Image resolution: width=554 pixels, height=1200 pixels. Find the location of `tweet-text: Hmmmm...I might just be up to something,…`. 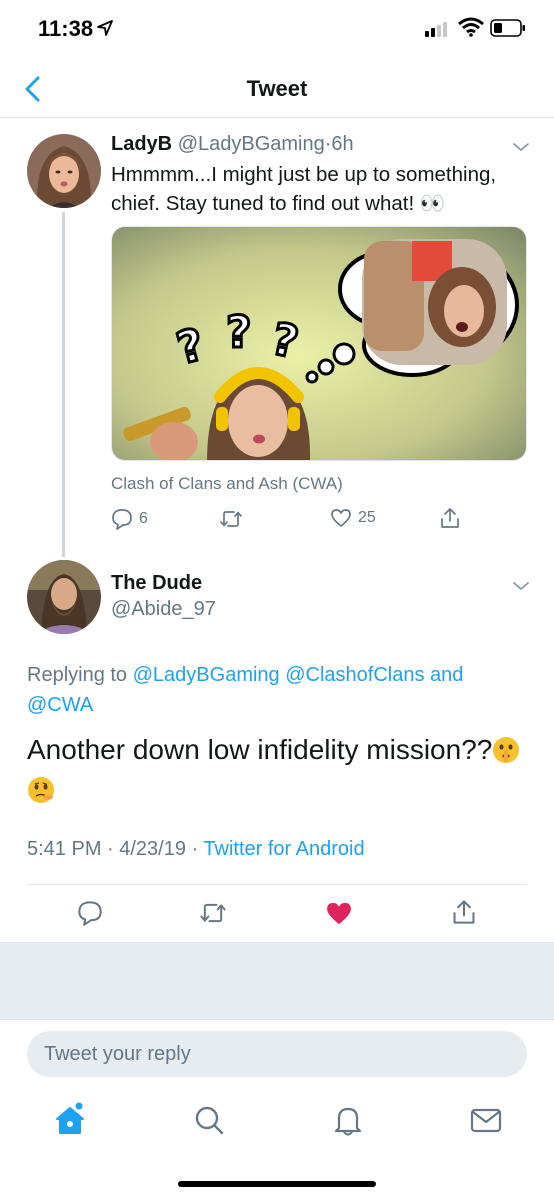

tweet-text: Hmmmm...I might just be up to something,… is located at coordinates (304, 189).